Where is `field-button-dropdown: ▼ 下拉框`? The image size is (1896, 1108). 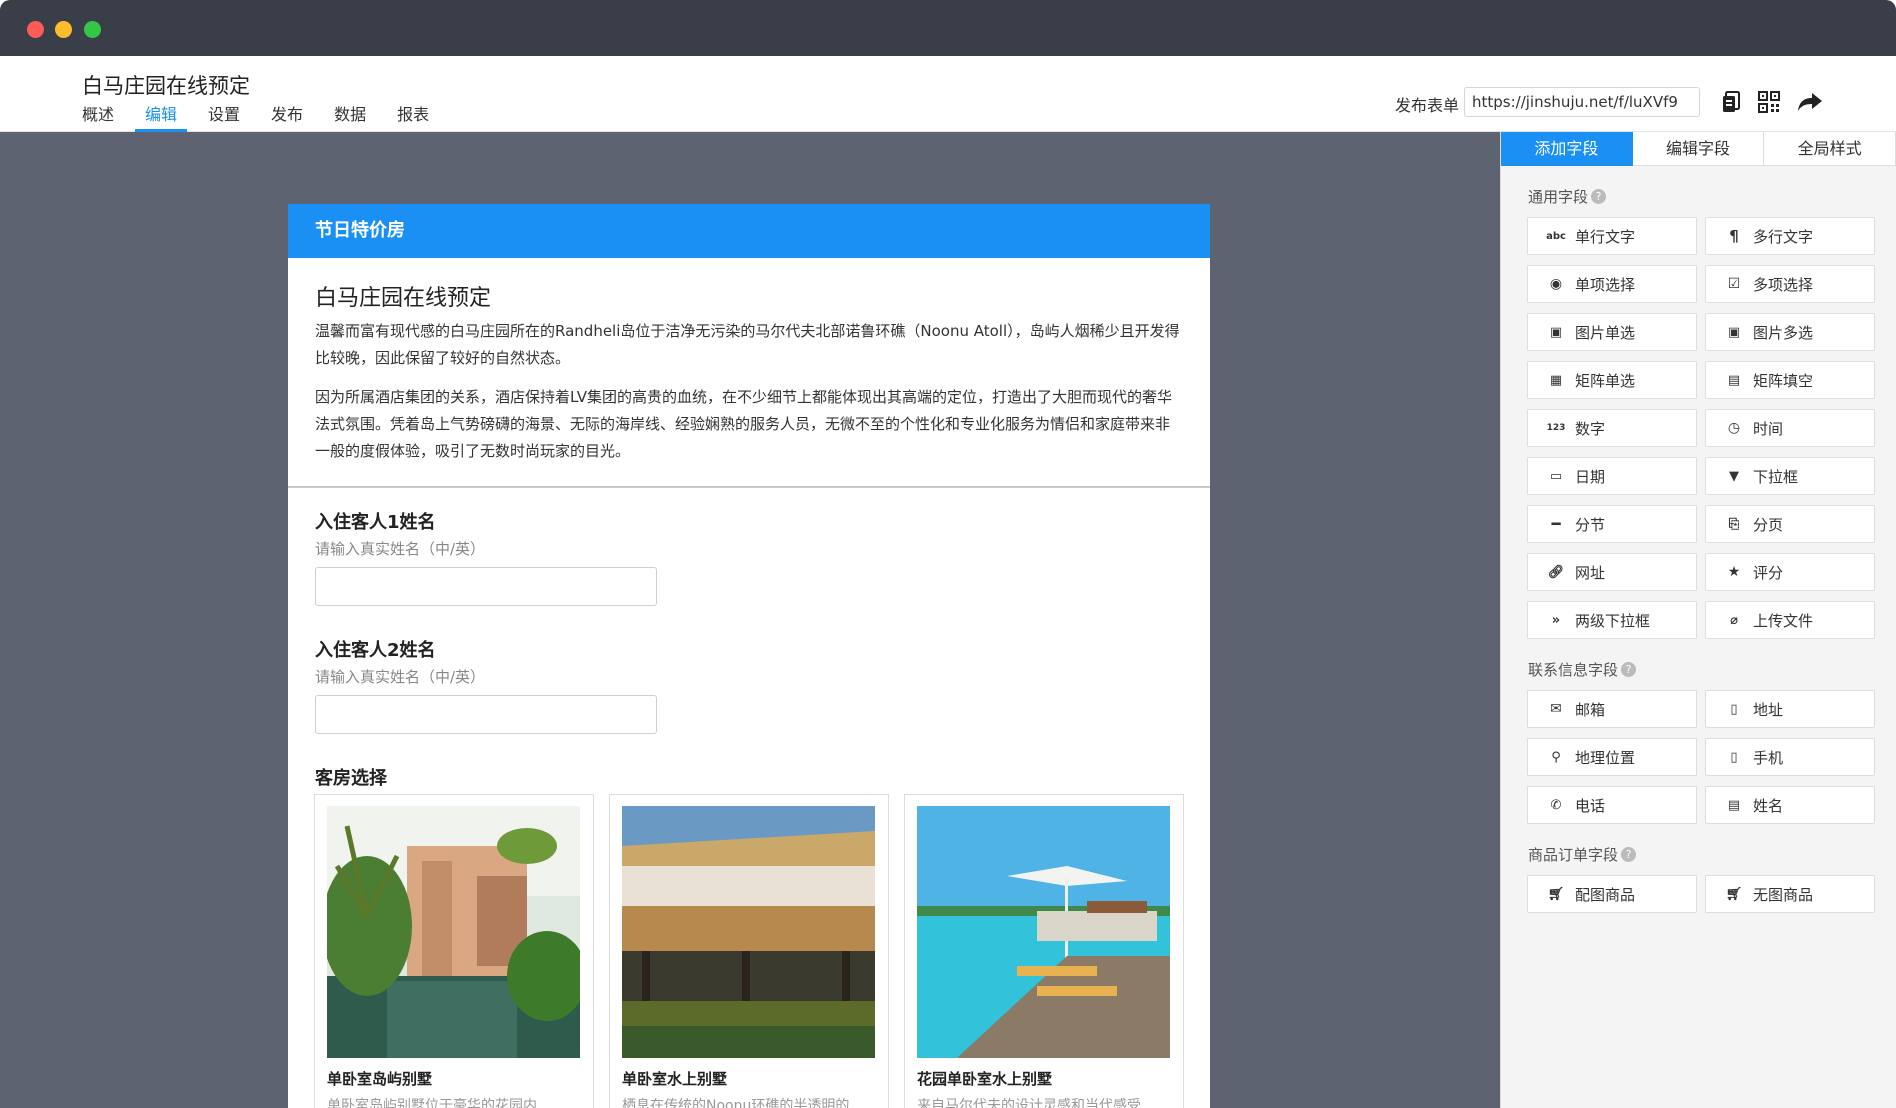 field-button-dropdown: ▼ 下拉框 is located at coordinates (1790, 476).